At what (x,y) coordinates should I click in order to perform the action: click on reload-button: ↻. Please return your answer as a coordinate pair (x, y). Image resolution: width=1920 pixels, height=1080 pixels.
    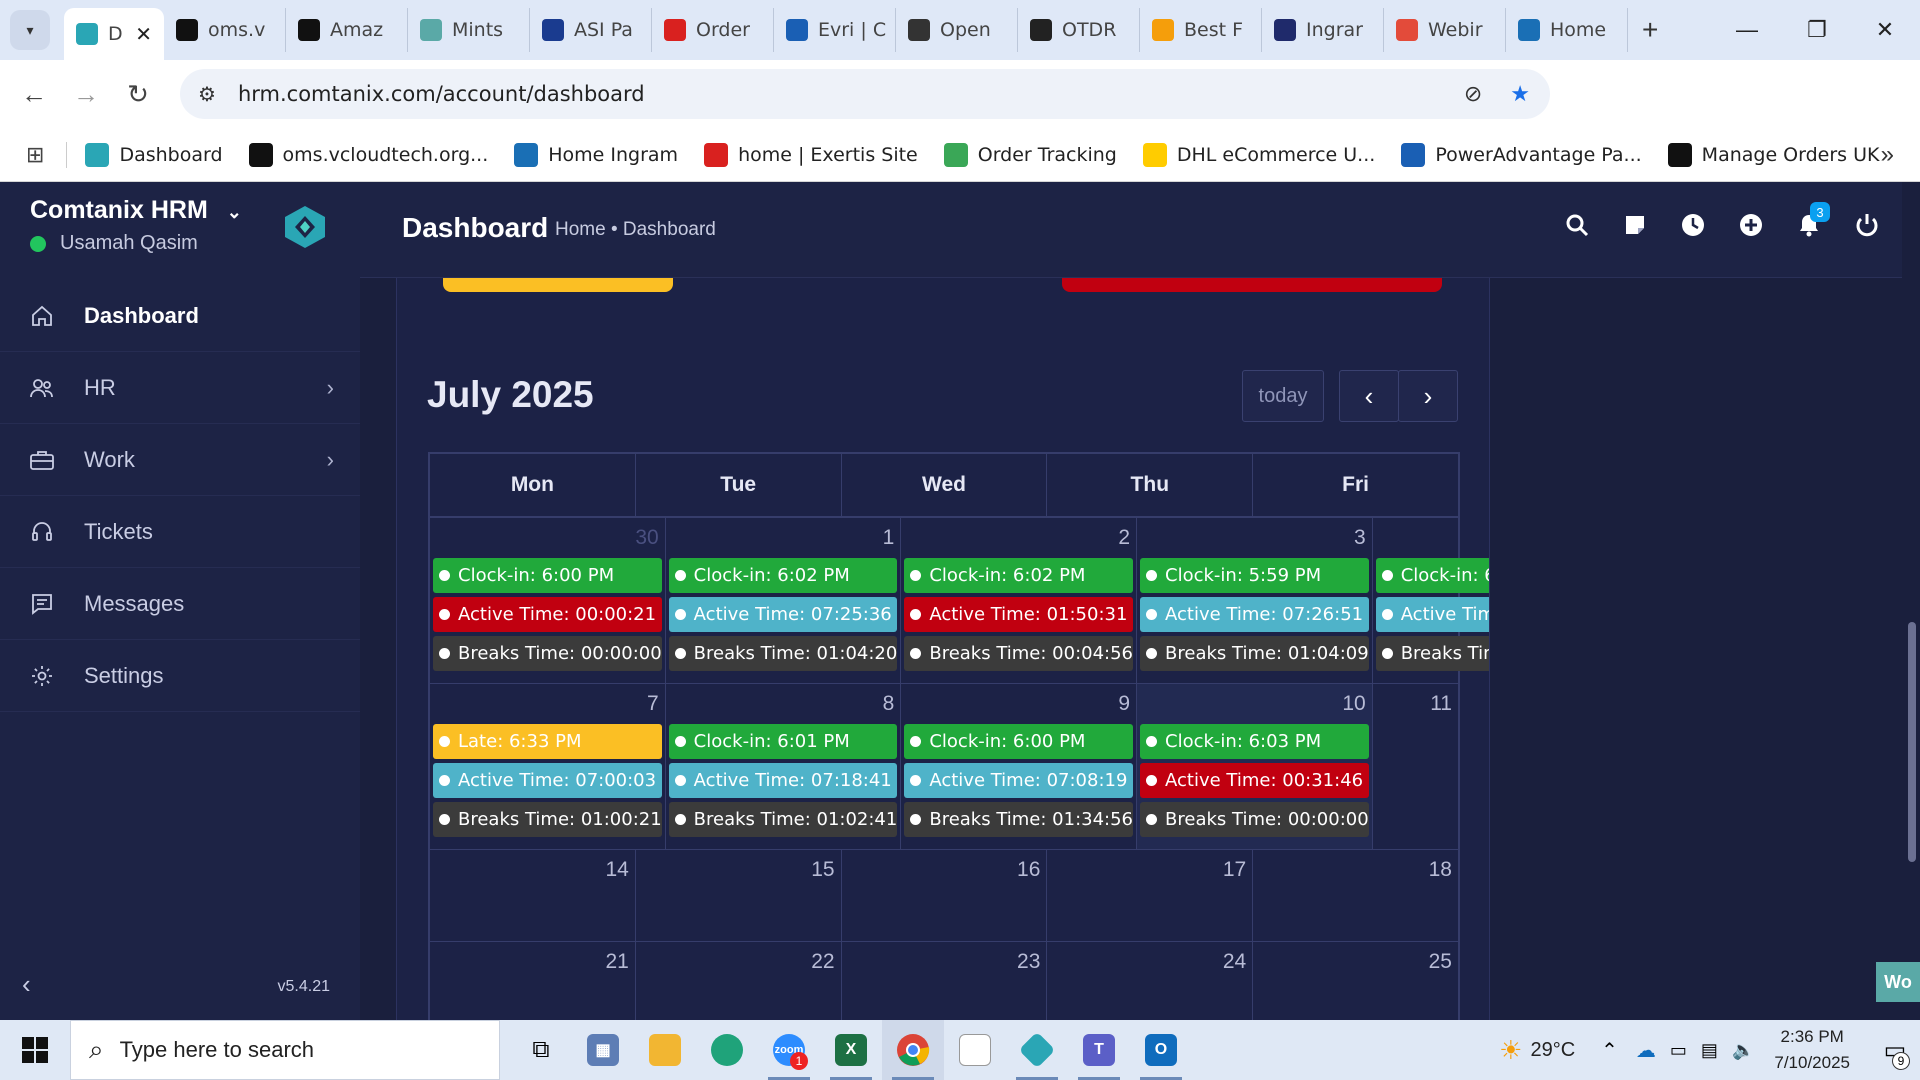
    Looking at the image, I should click on (138, 94).